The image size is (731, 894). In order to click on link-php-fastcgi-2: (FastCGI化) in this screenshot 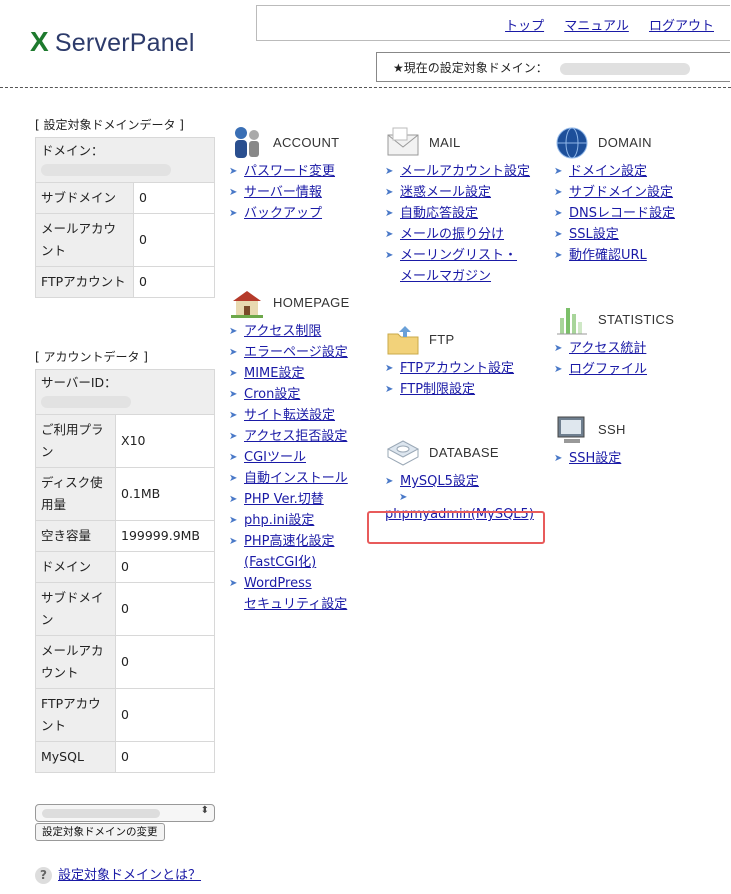, I will do `click(280, 562)`.